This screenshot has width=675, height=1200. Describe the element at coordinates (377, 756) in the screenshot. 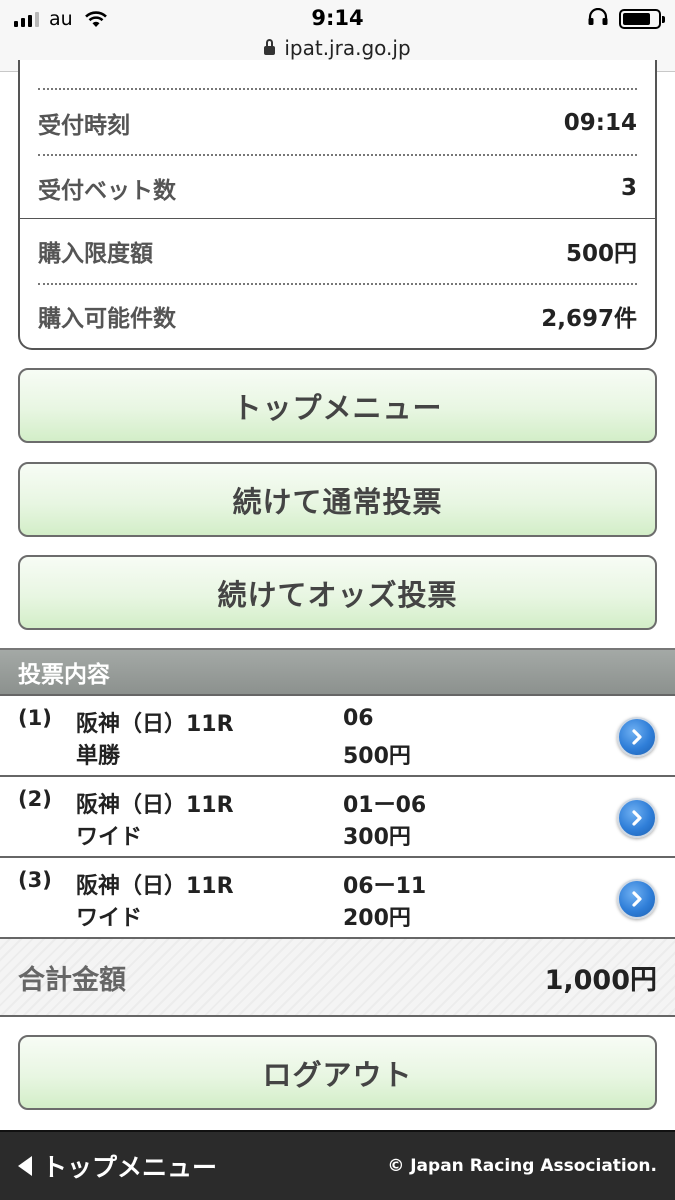

I see `bet-amount: 500円` at that location.